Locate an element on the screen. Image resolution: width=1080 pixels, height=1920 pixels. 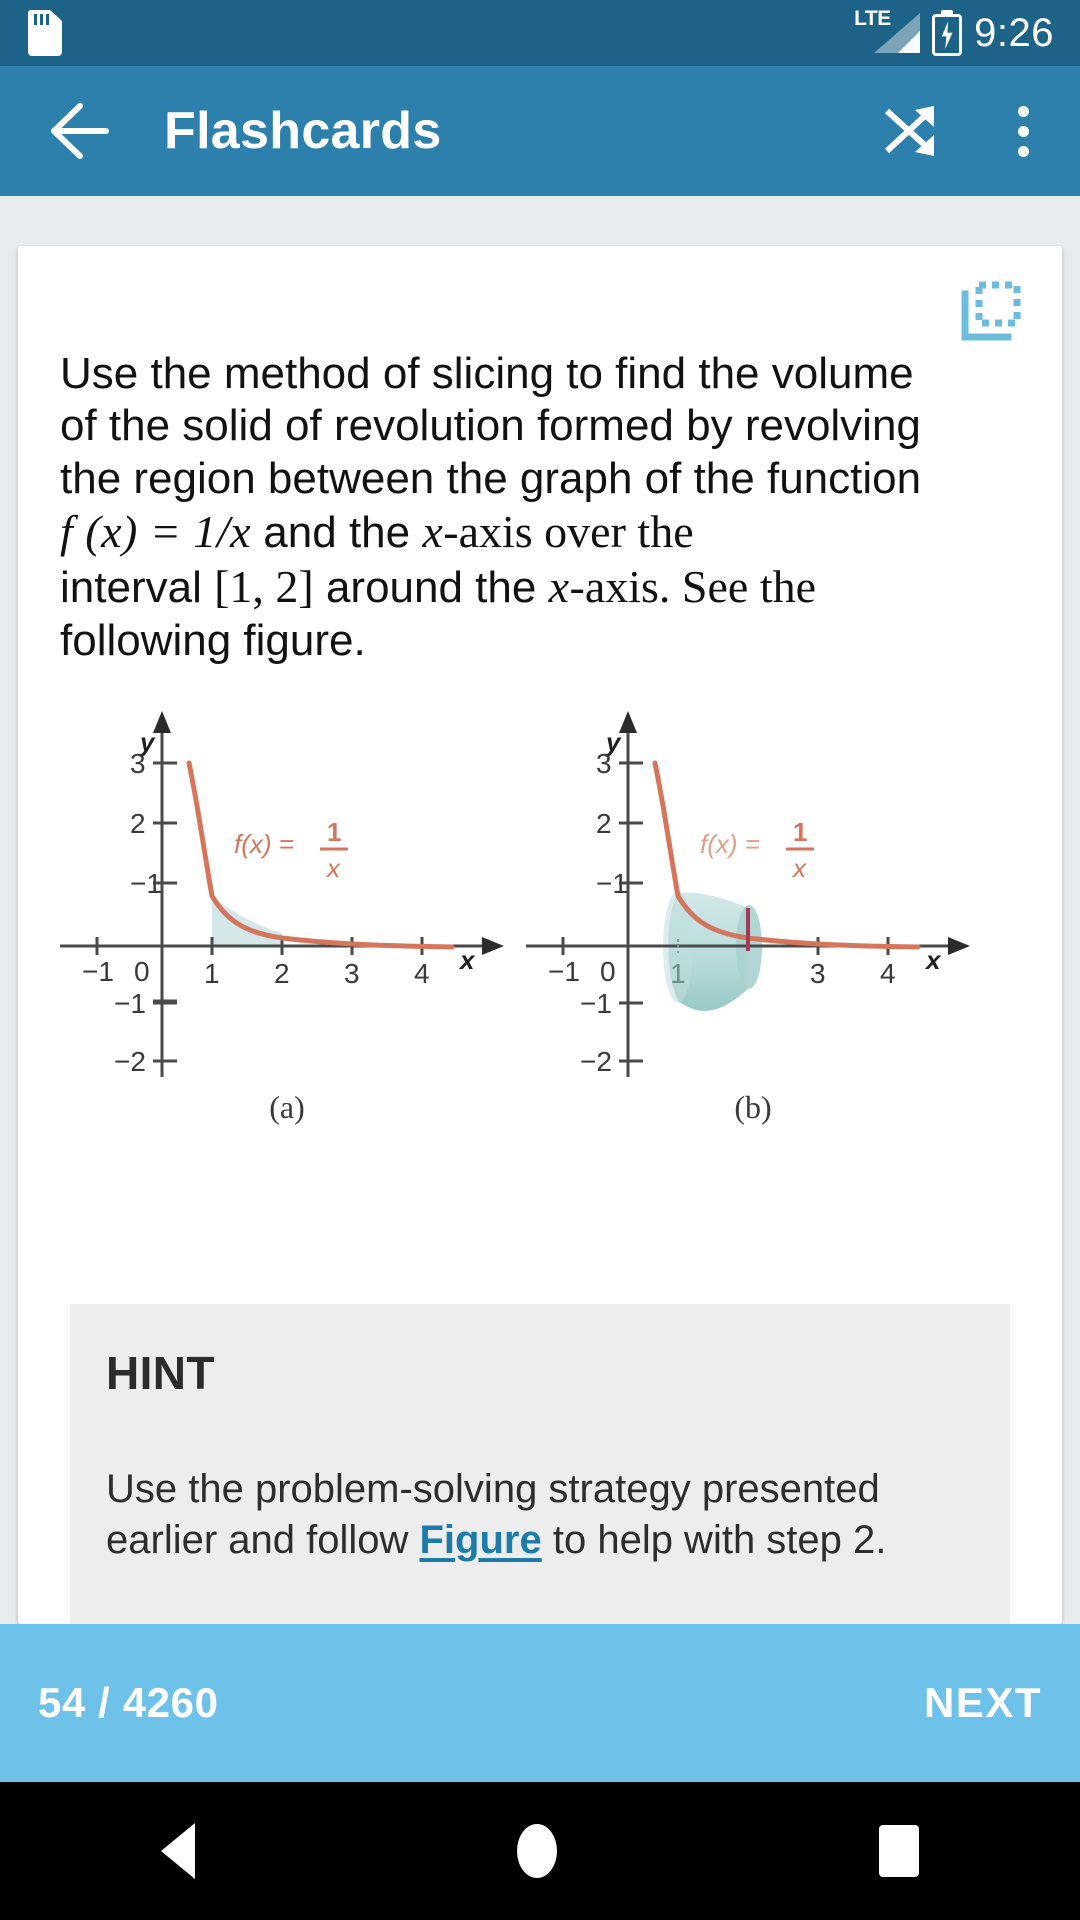
interval-notation: [1, 2] is located at coordinates (264, 586).